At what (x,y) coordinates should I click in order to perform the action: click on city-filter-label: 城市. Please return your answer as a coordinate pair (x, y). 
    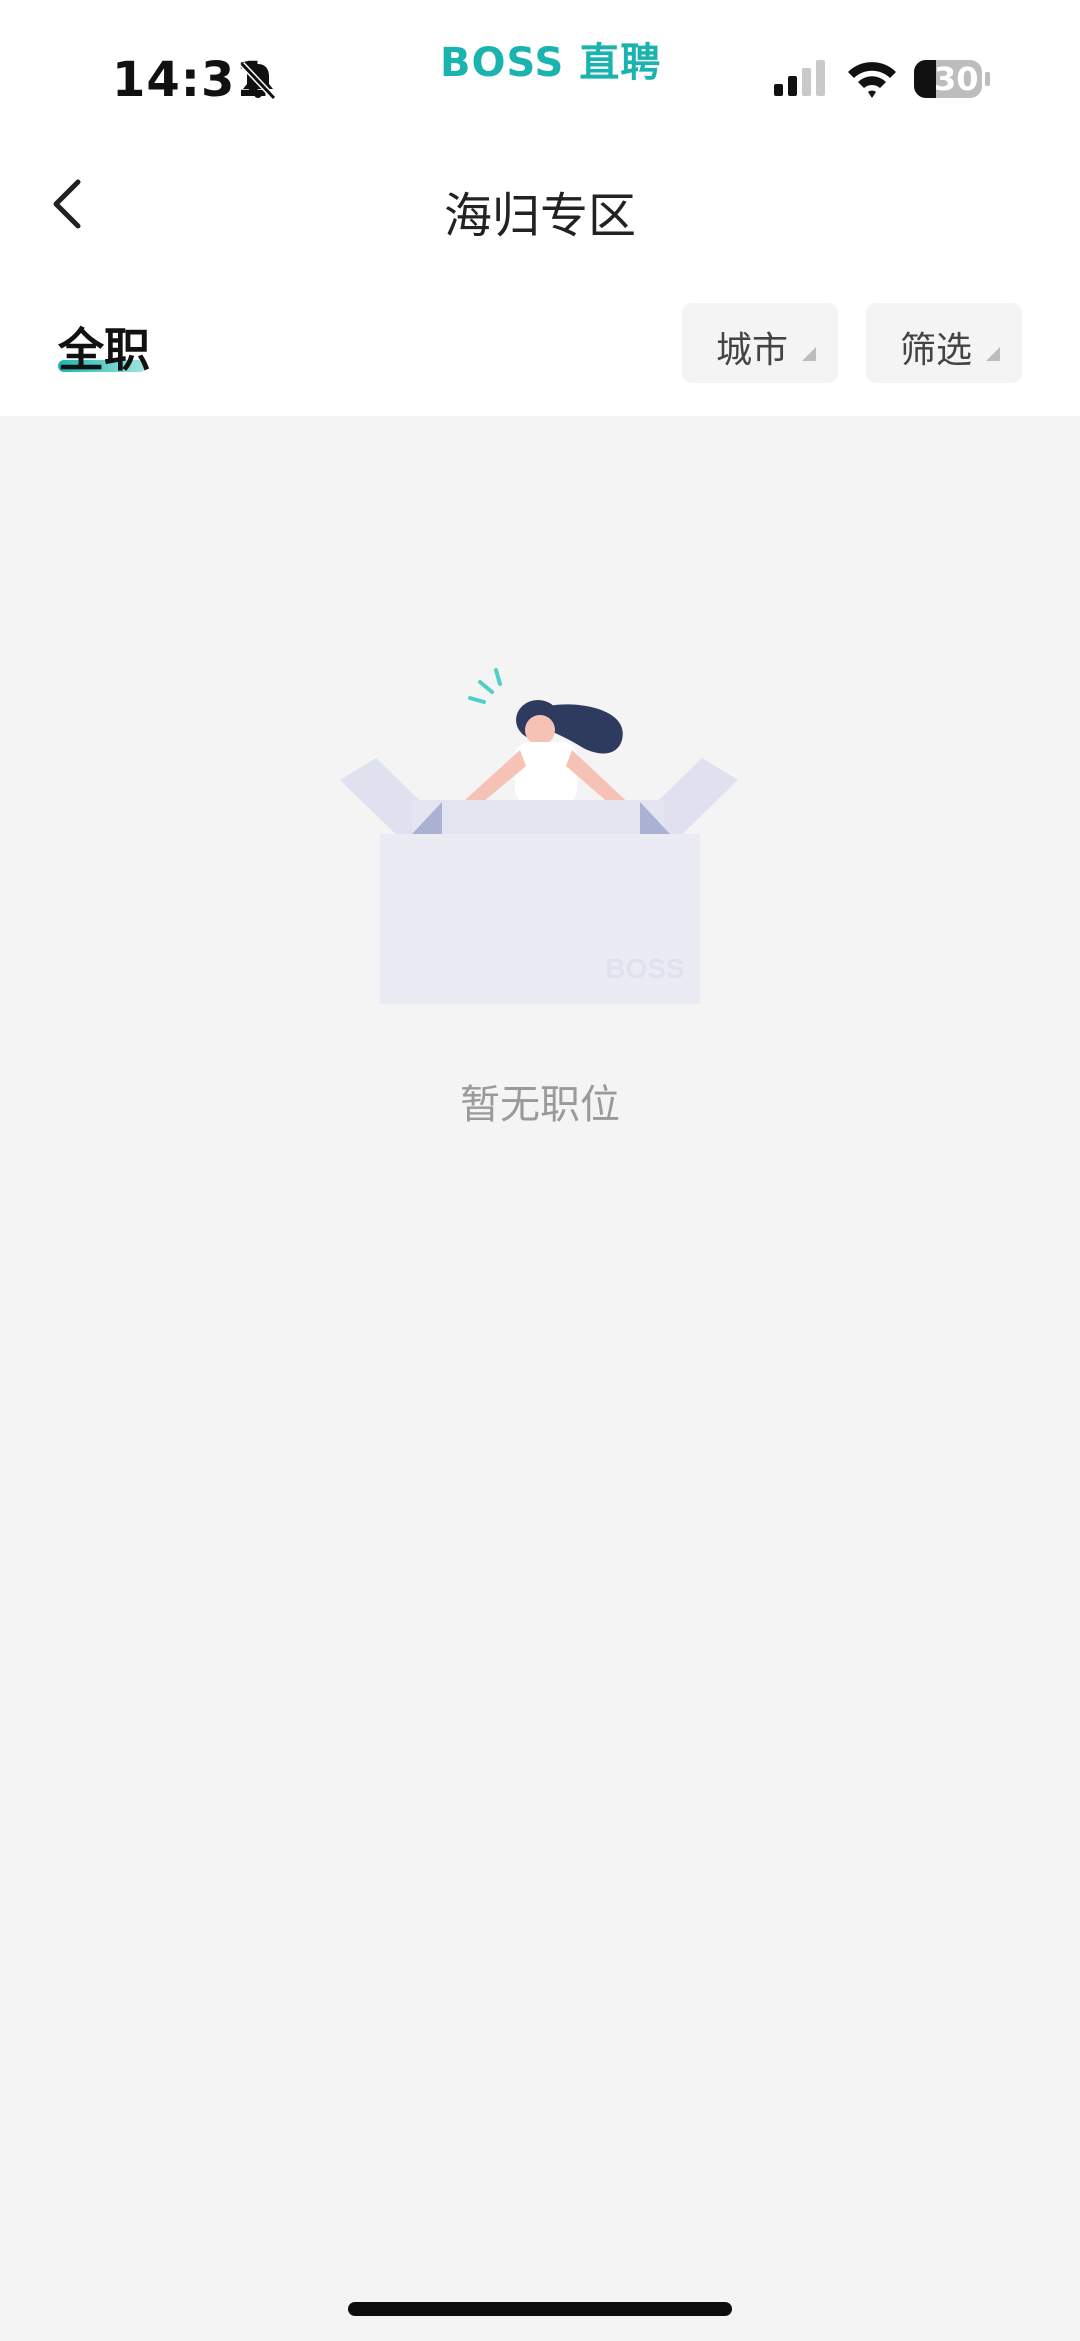
    Looking at the image, I should click on (752, 350).